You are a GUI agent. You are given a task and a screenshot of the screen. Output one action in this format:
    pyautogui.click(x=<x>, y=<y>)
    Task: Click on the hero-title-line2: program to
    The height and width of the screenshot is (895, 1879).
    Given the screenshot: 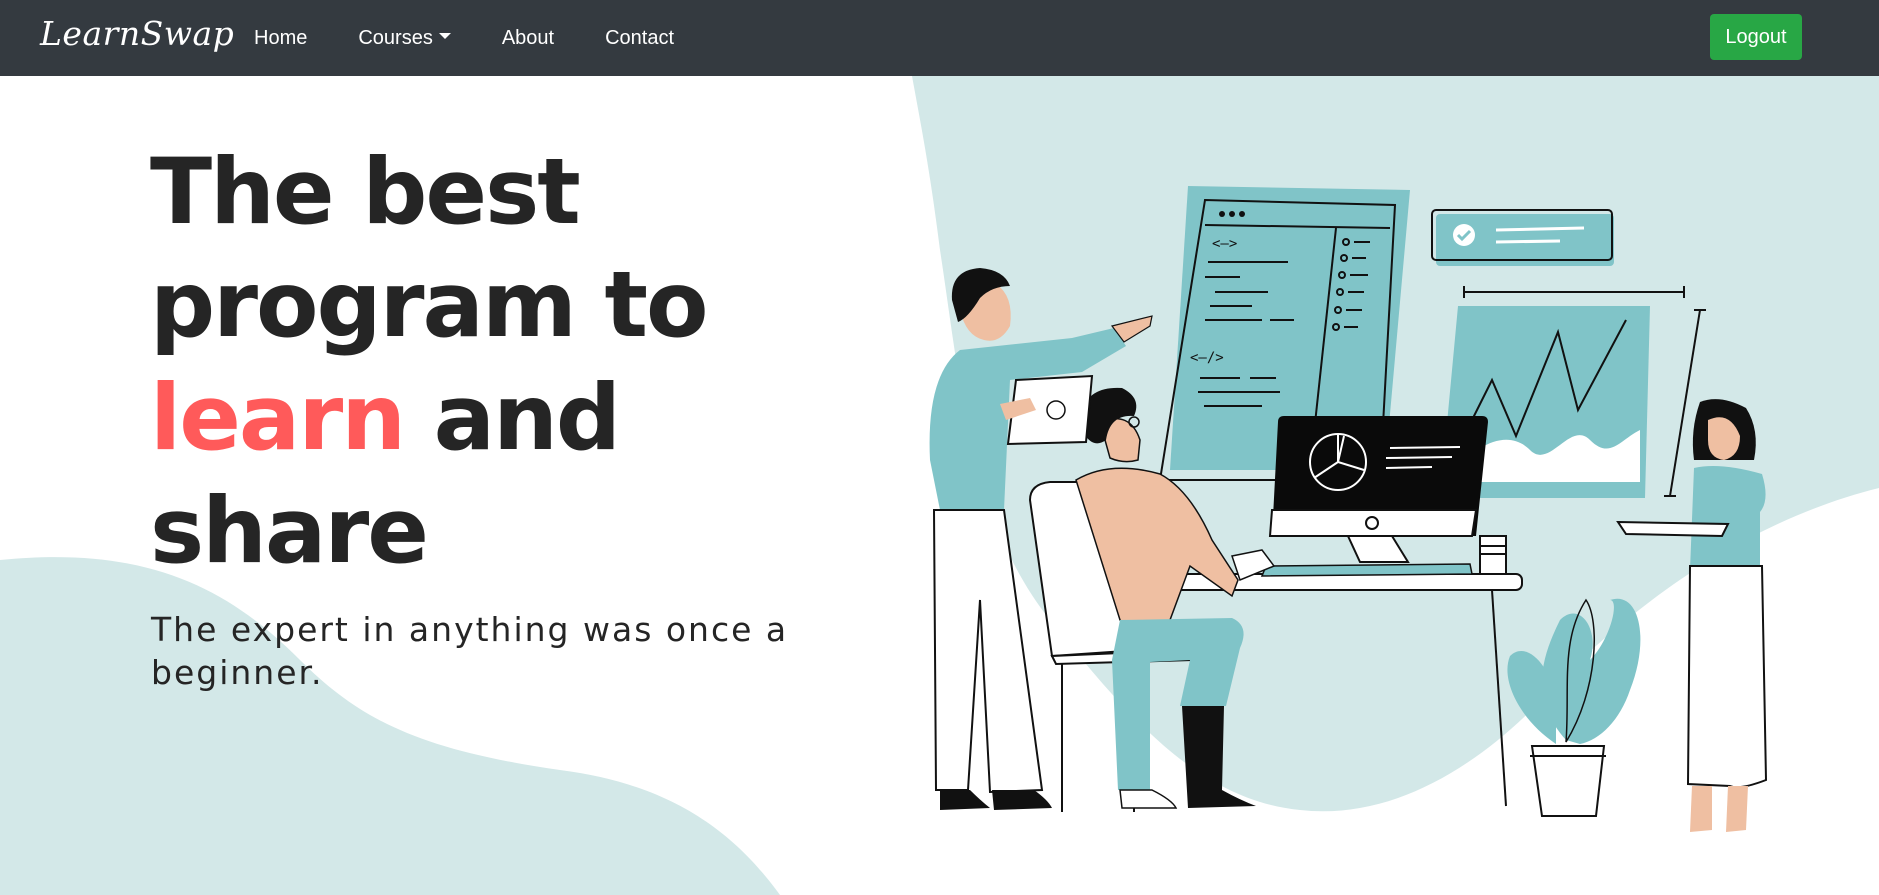 What is the action you would take?
    pyautogui.click(x=429, y=305)
    